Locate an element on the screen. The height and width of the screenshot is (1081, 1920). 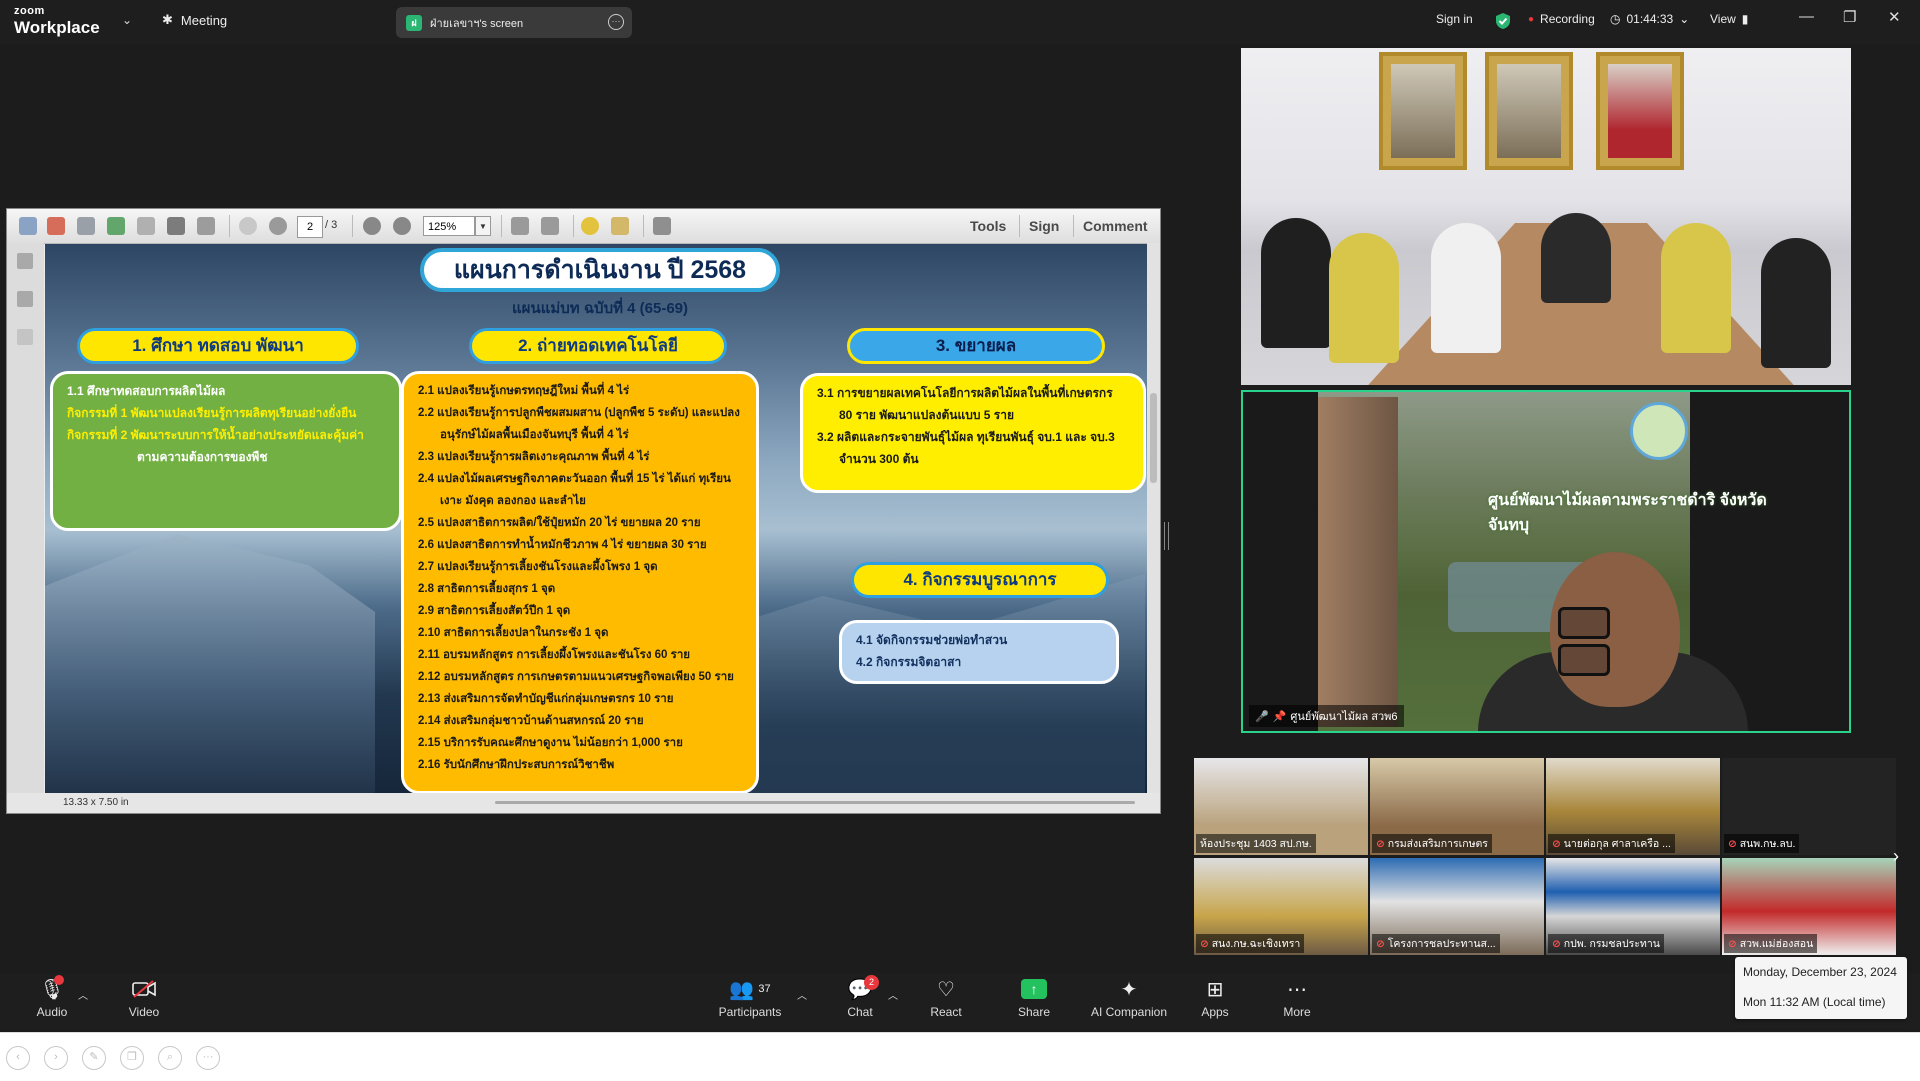
react-button: ♡ React is located at coordinates (946, 996).